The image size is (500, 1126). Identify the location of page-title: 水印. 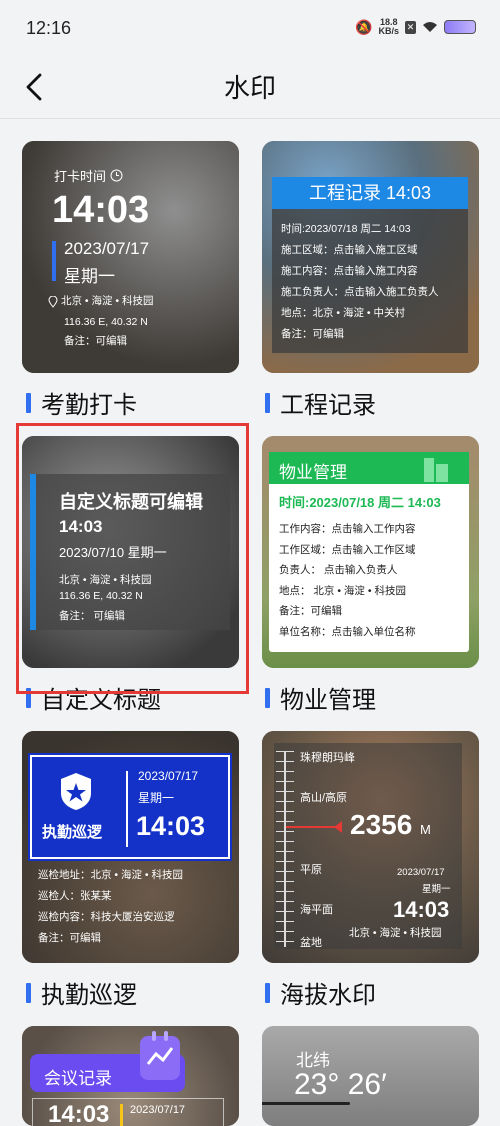
(249, 88).